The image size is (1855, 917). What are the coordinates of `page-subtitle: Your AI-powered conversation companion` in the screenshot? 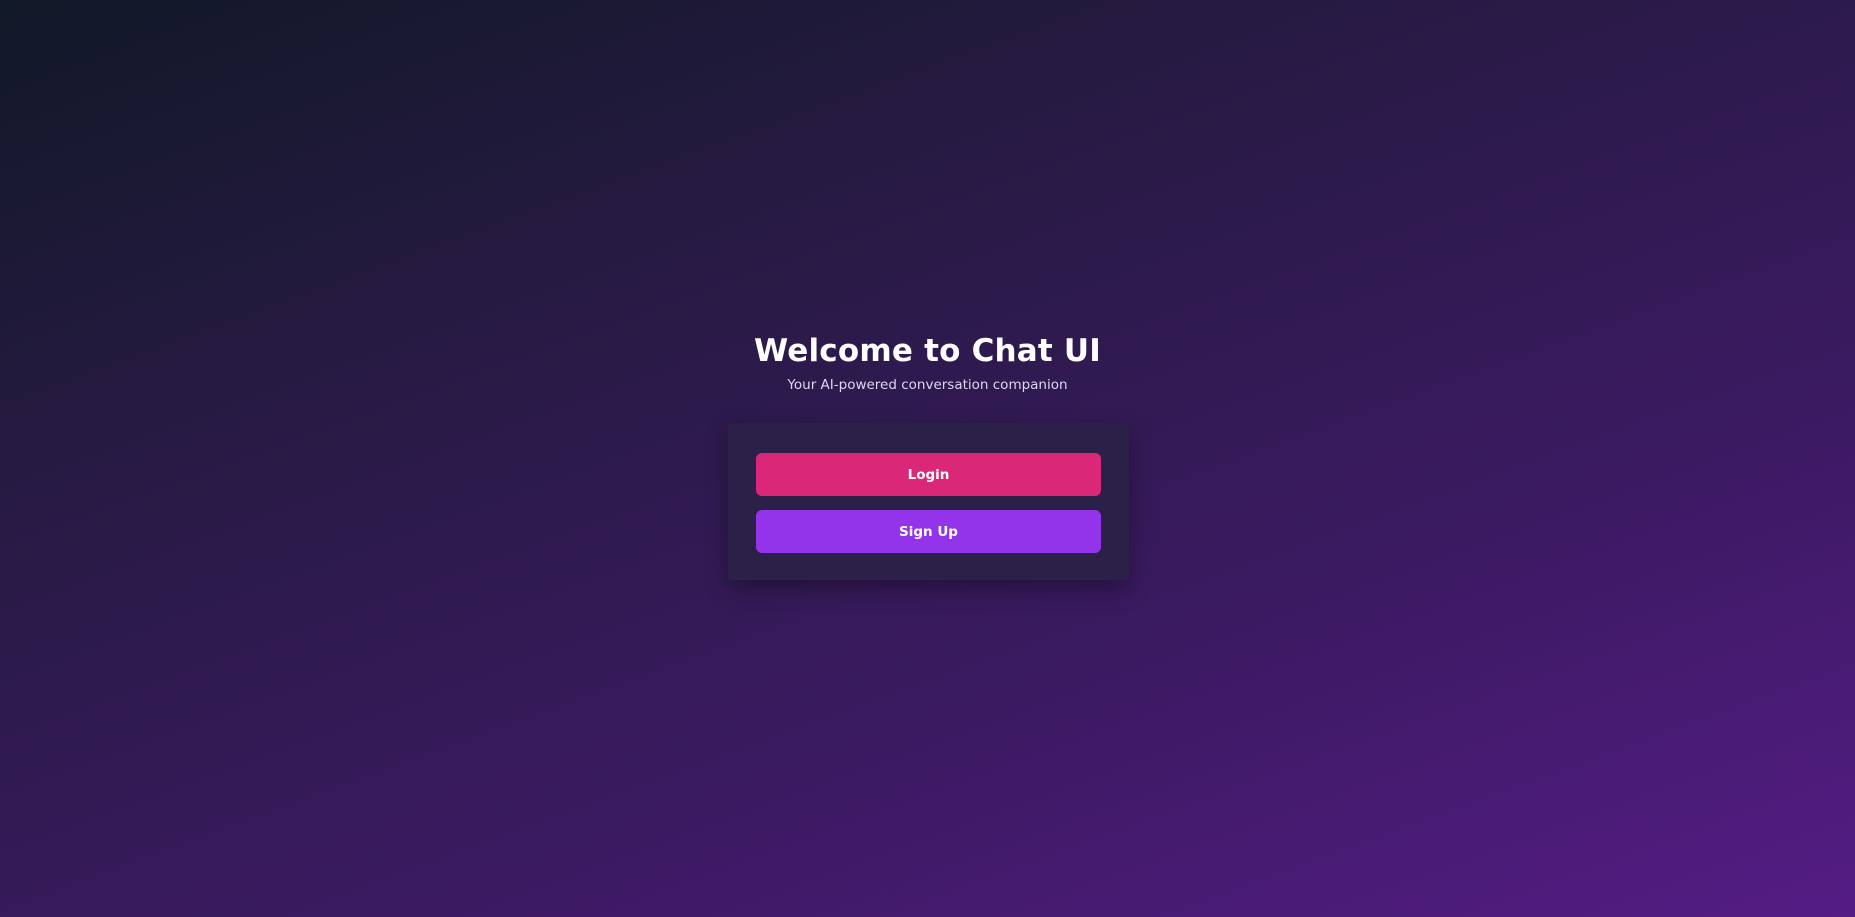 It's located at (927, 385).